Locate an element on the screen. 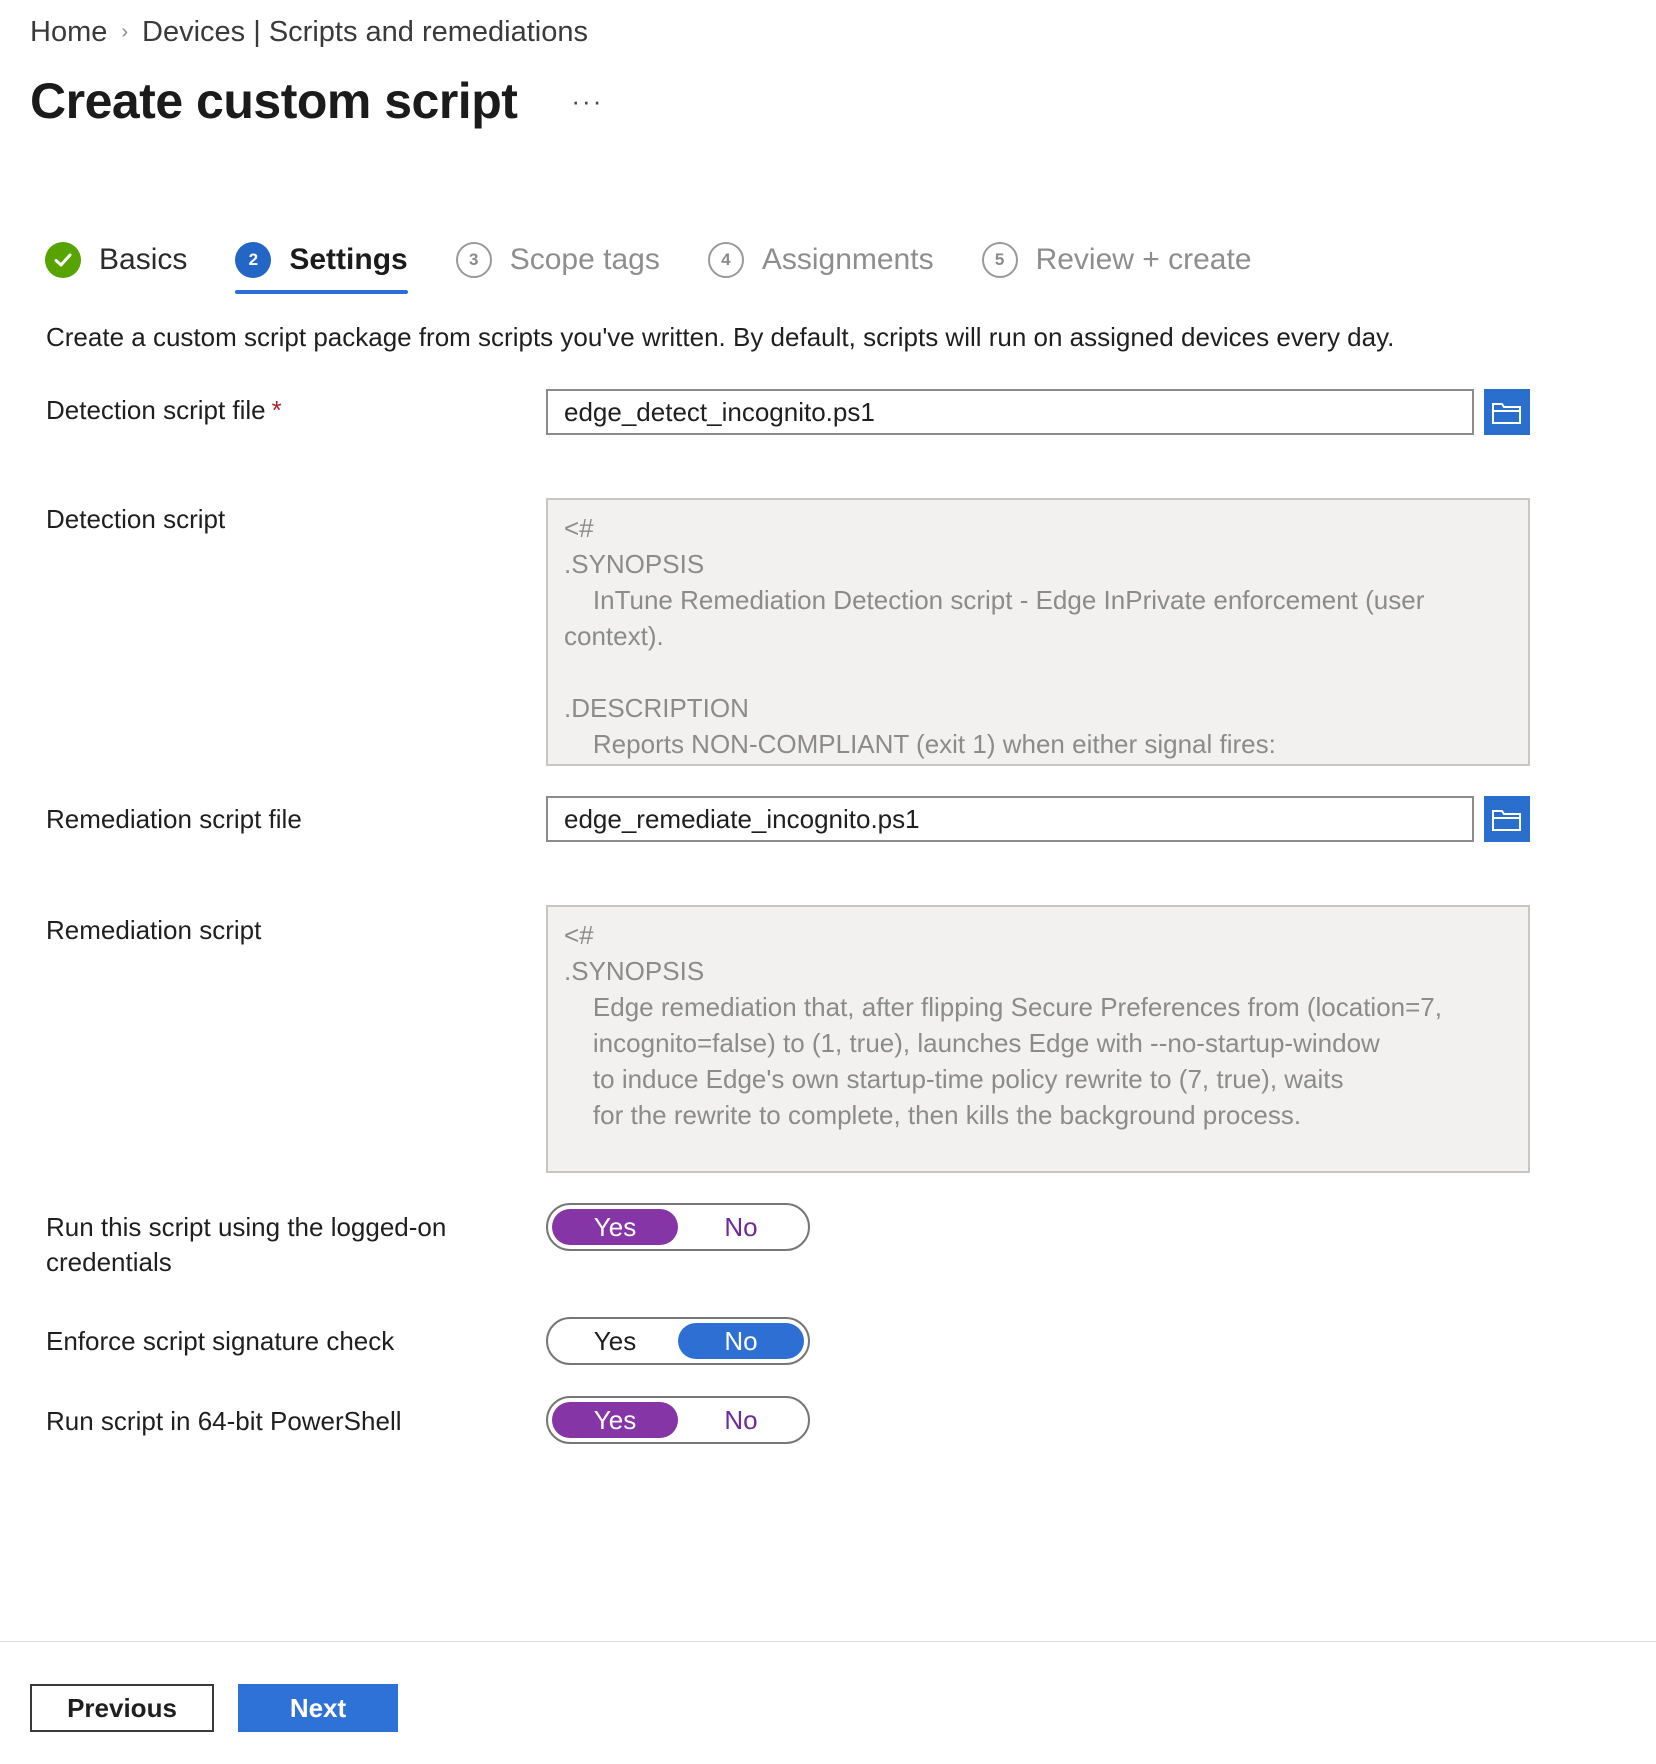  remediation-script-file-input is located at coordinates (1010, 819).